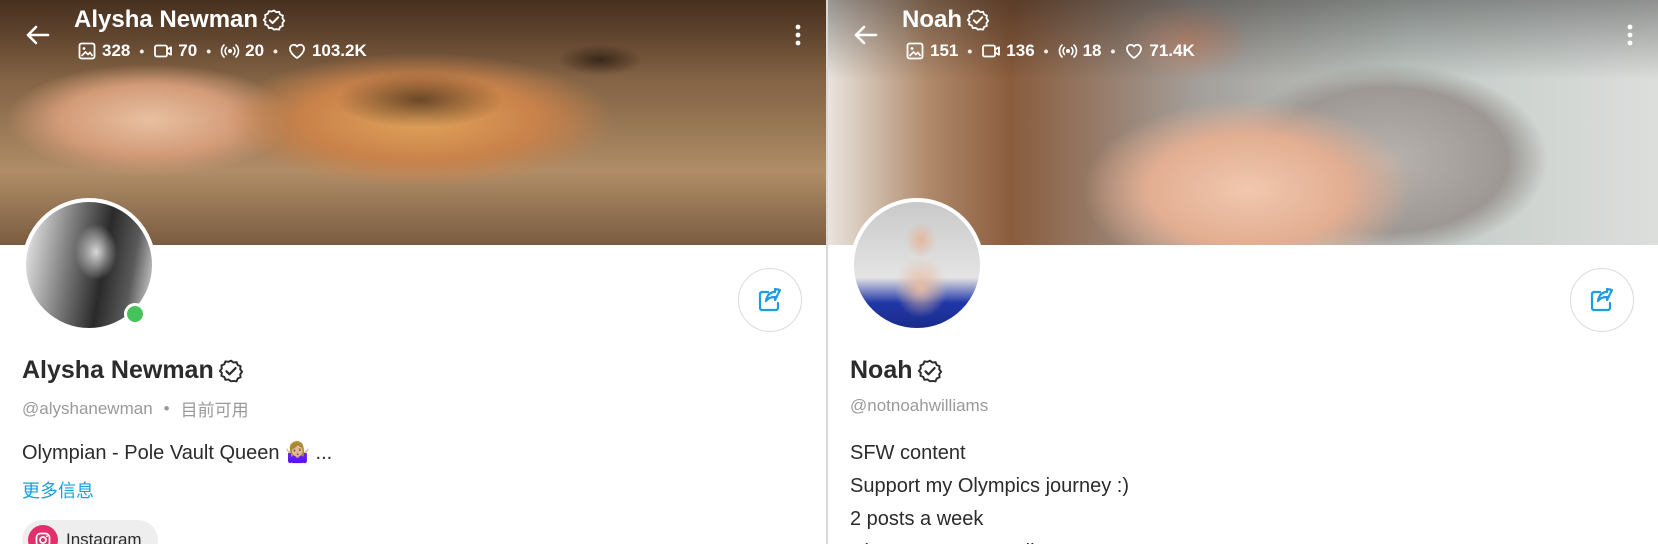 This screenshot has height=544, width=1658. I want to click on stat-streams-count: 18, so click(1092, 50).